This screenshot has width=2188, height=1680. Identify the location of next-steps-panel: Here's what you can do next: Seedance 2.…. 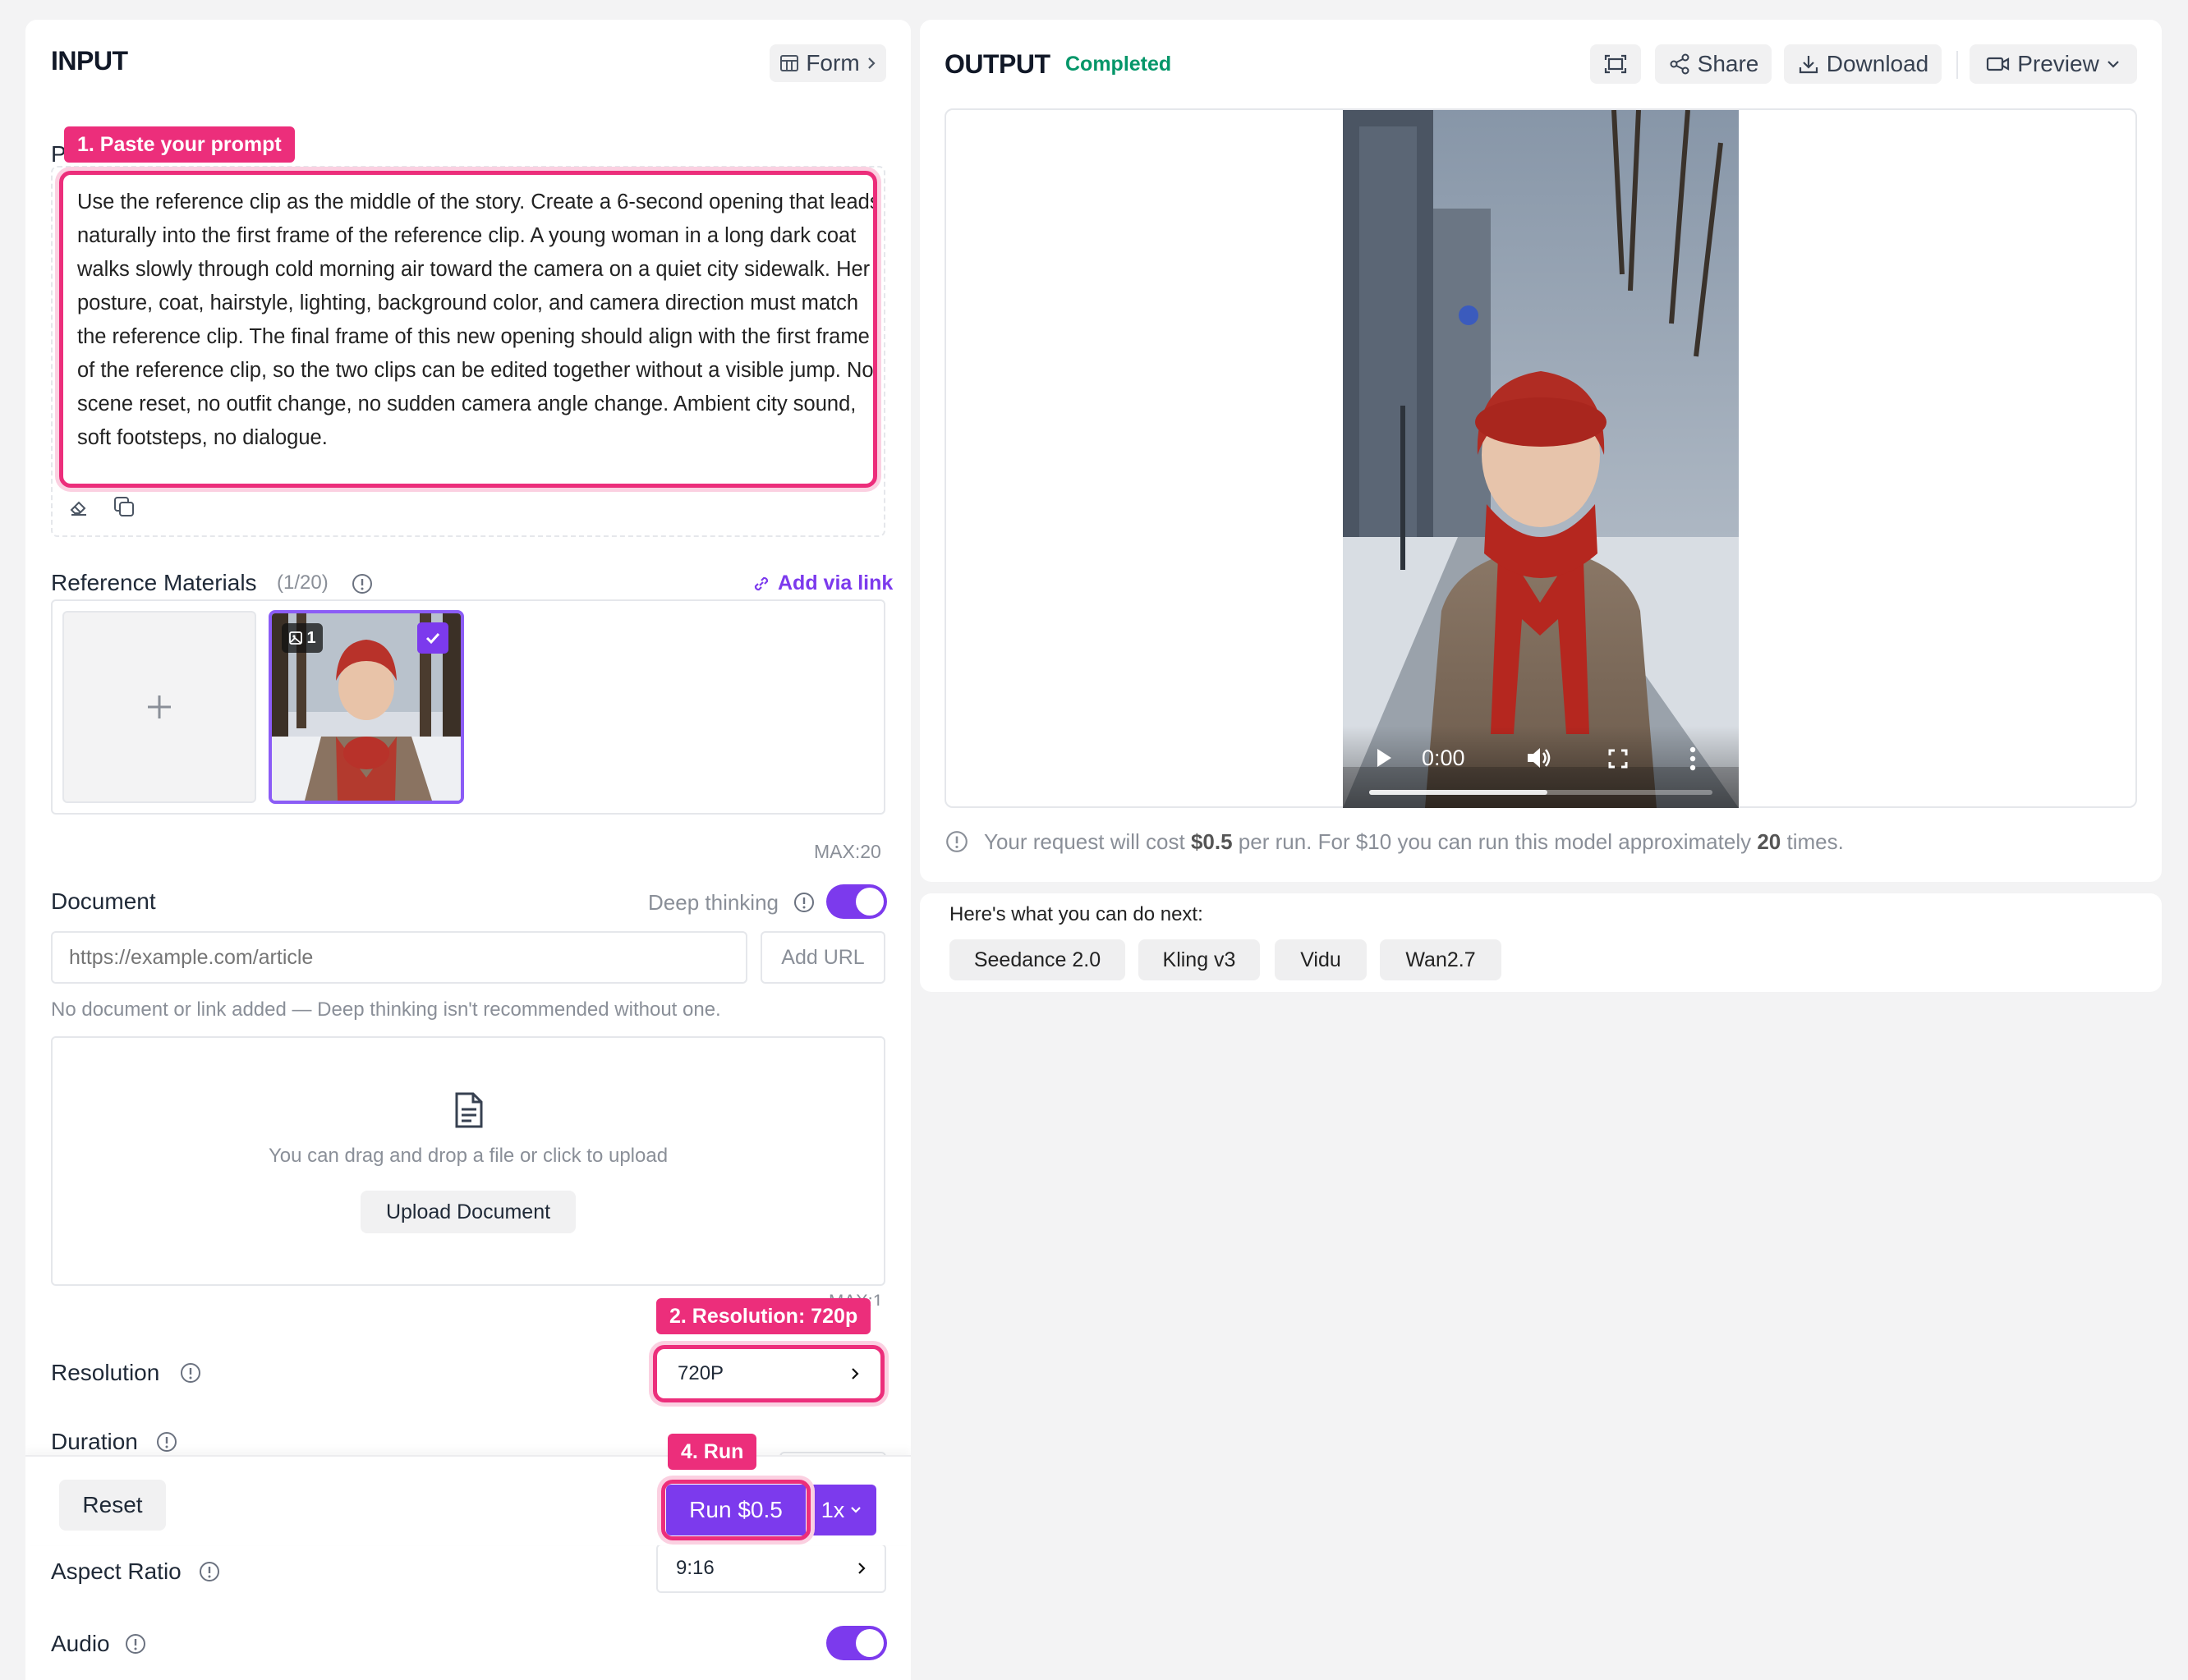
(1541, 942).